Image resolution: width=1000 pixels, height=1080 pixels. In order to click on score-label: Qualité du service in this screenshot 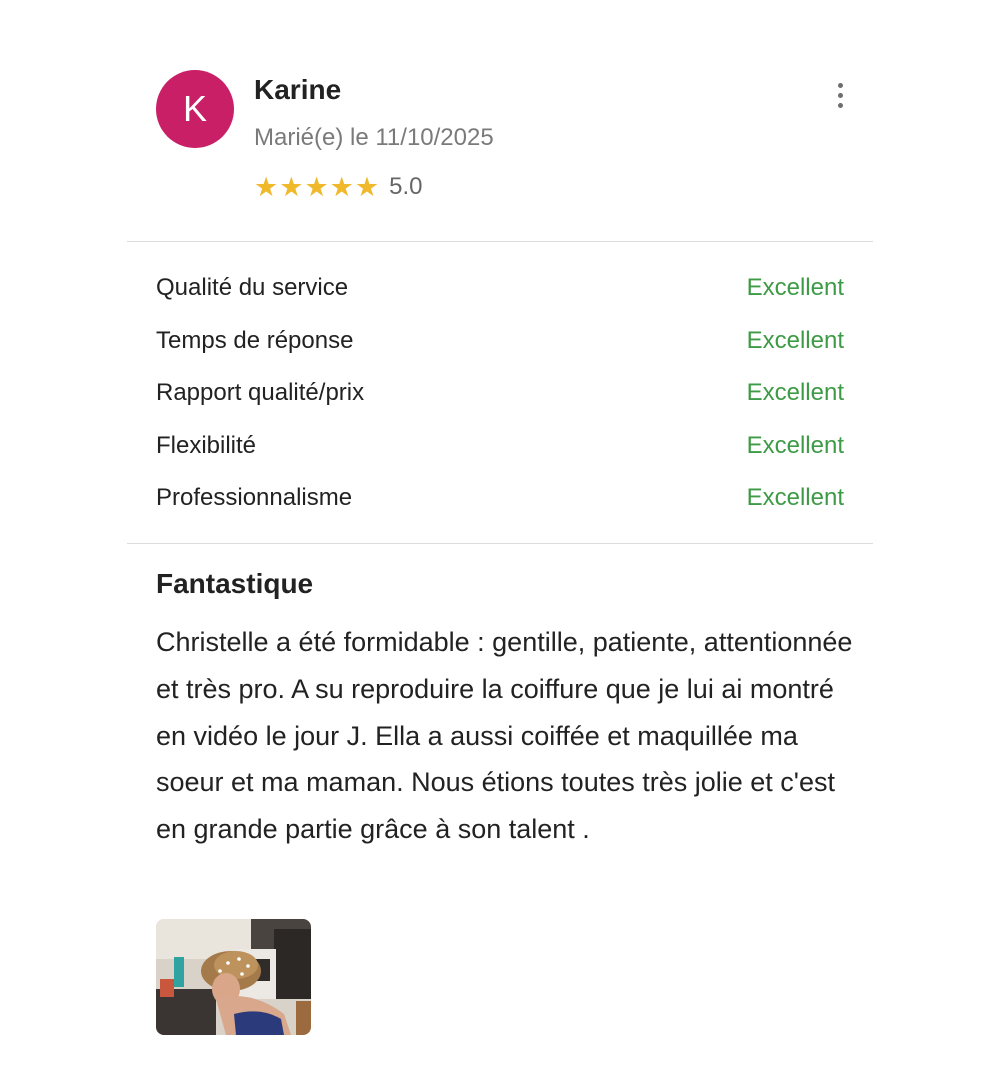, I will do `click(252, 288)`.